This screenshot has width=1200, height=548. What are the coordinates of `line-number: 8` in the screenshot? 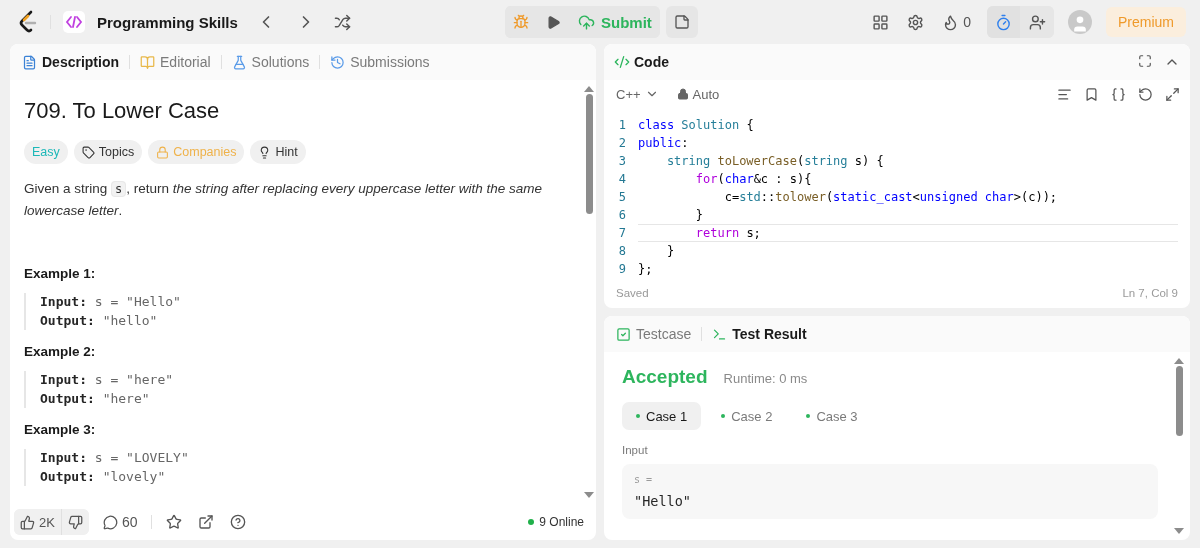 It's located at (622, 251).